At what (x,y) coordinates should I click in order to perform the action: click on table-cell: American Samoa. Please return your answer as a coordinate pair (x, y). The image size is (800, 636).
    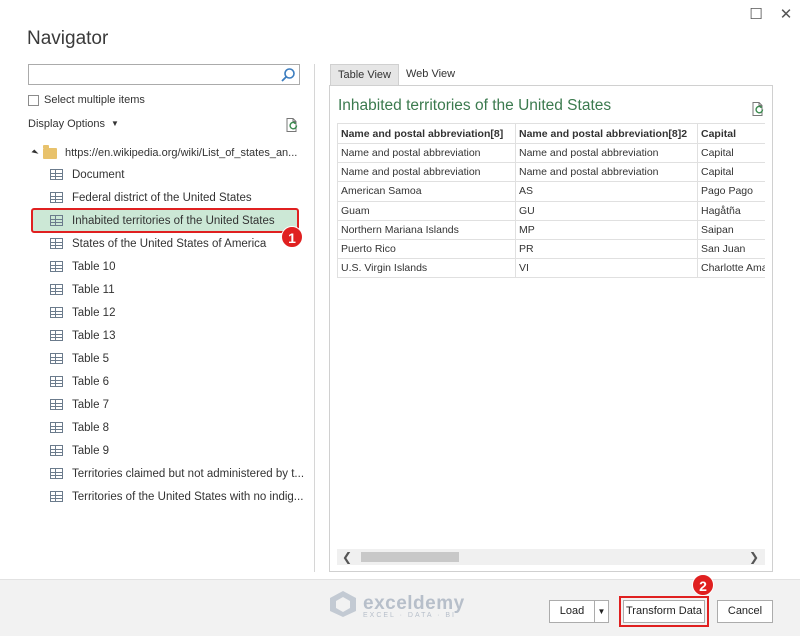
    Looking at the image, I should click on (426, 191).